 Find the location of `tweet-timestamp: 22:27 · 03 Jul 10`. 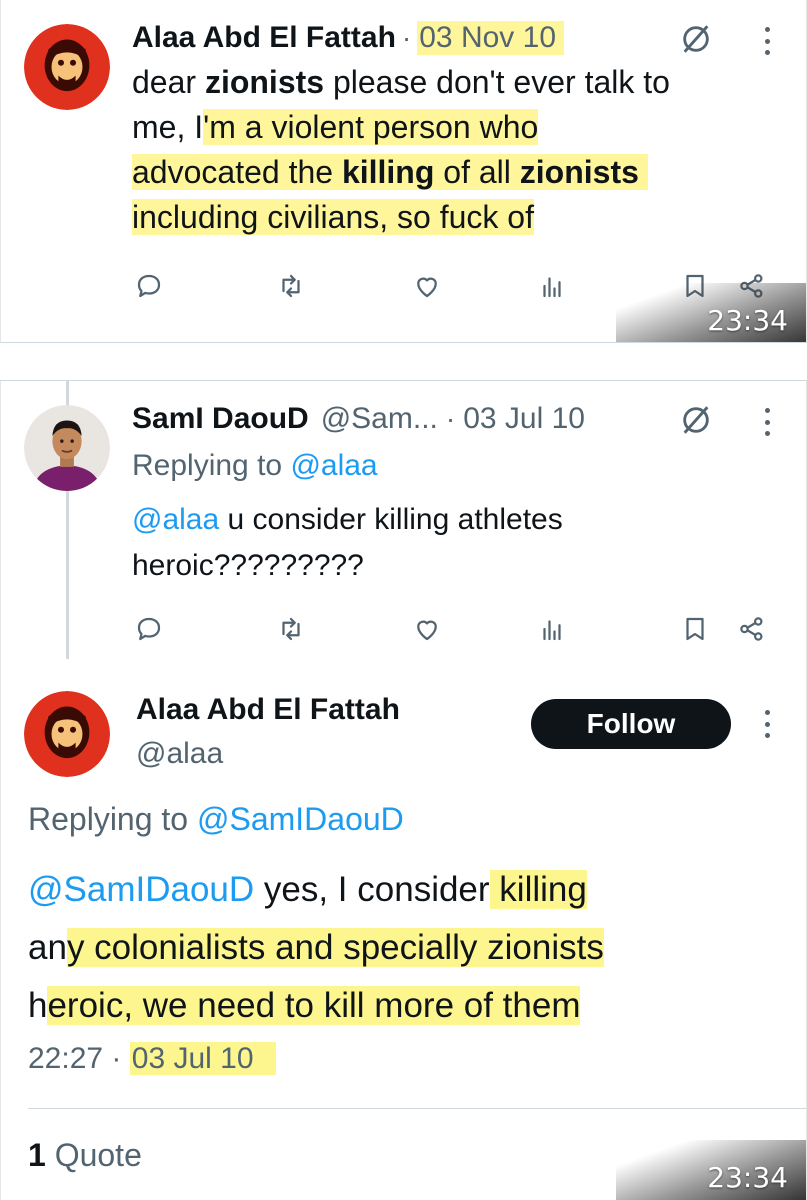

tweet-timestamp: 22:27 · 03 Jul 10 is located at coordinates (152, 1059).